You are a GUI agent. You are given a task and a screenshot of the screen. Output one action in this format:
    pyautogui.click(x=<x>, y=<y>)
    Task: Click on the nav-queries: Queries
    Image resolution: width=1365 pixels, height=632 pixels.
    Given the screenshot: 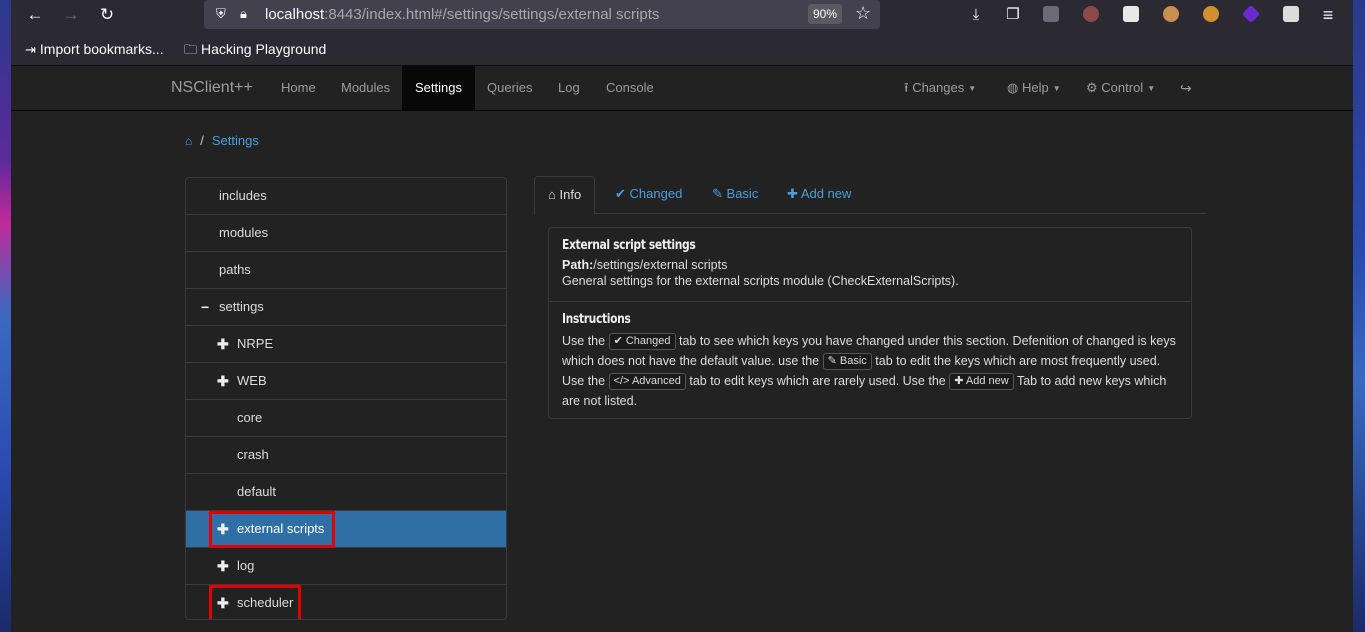 What is the action you would take?
    pyautogui.click(x=510, y=88)
    